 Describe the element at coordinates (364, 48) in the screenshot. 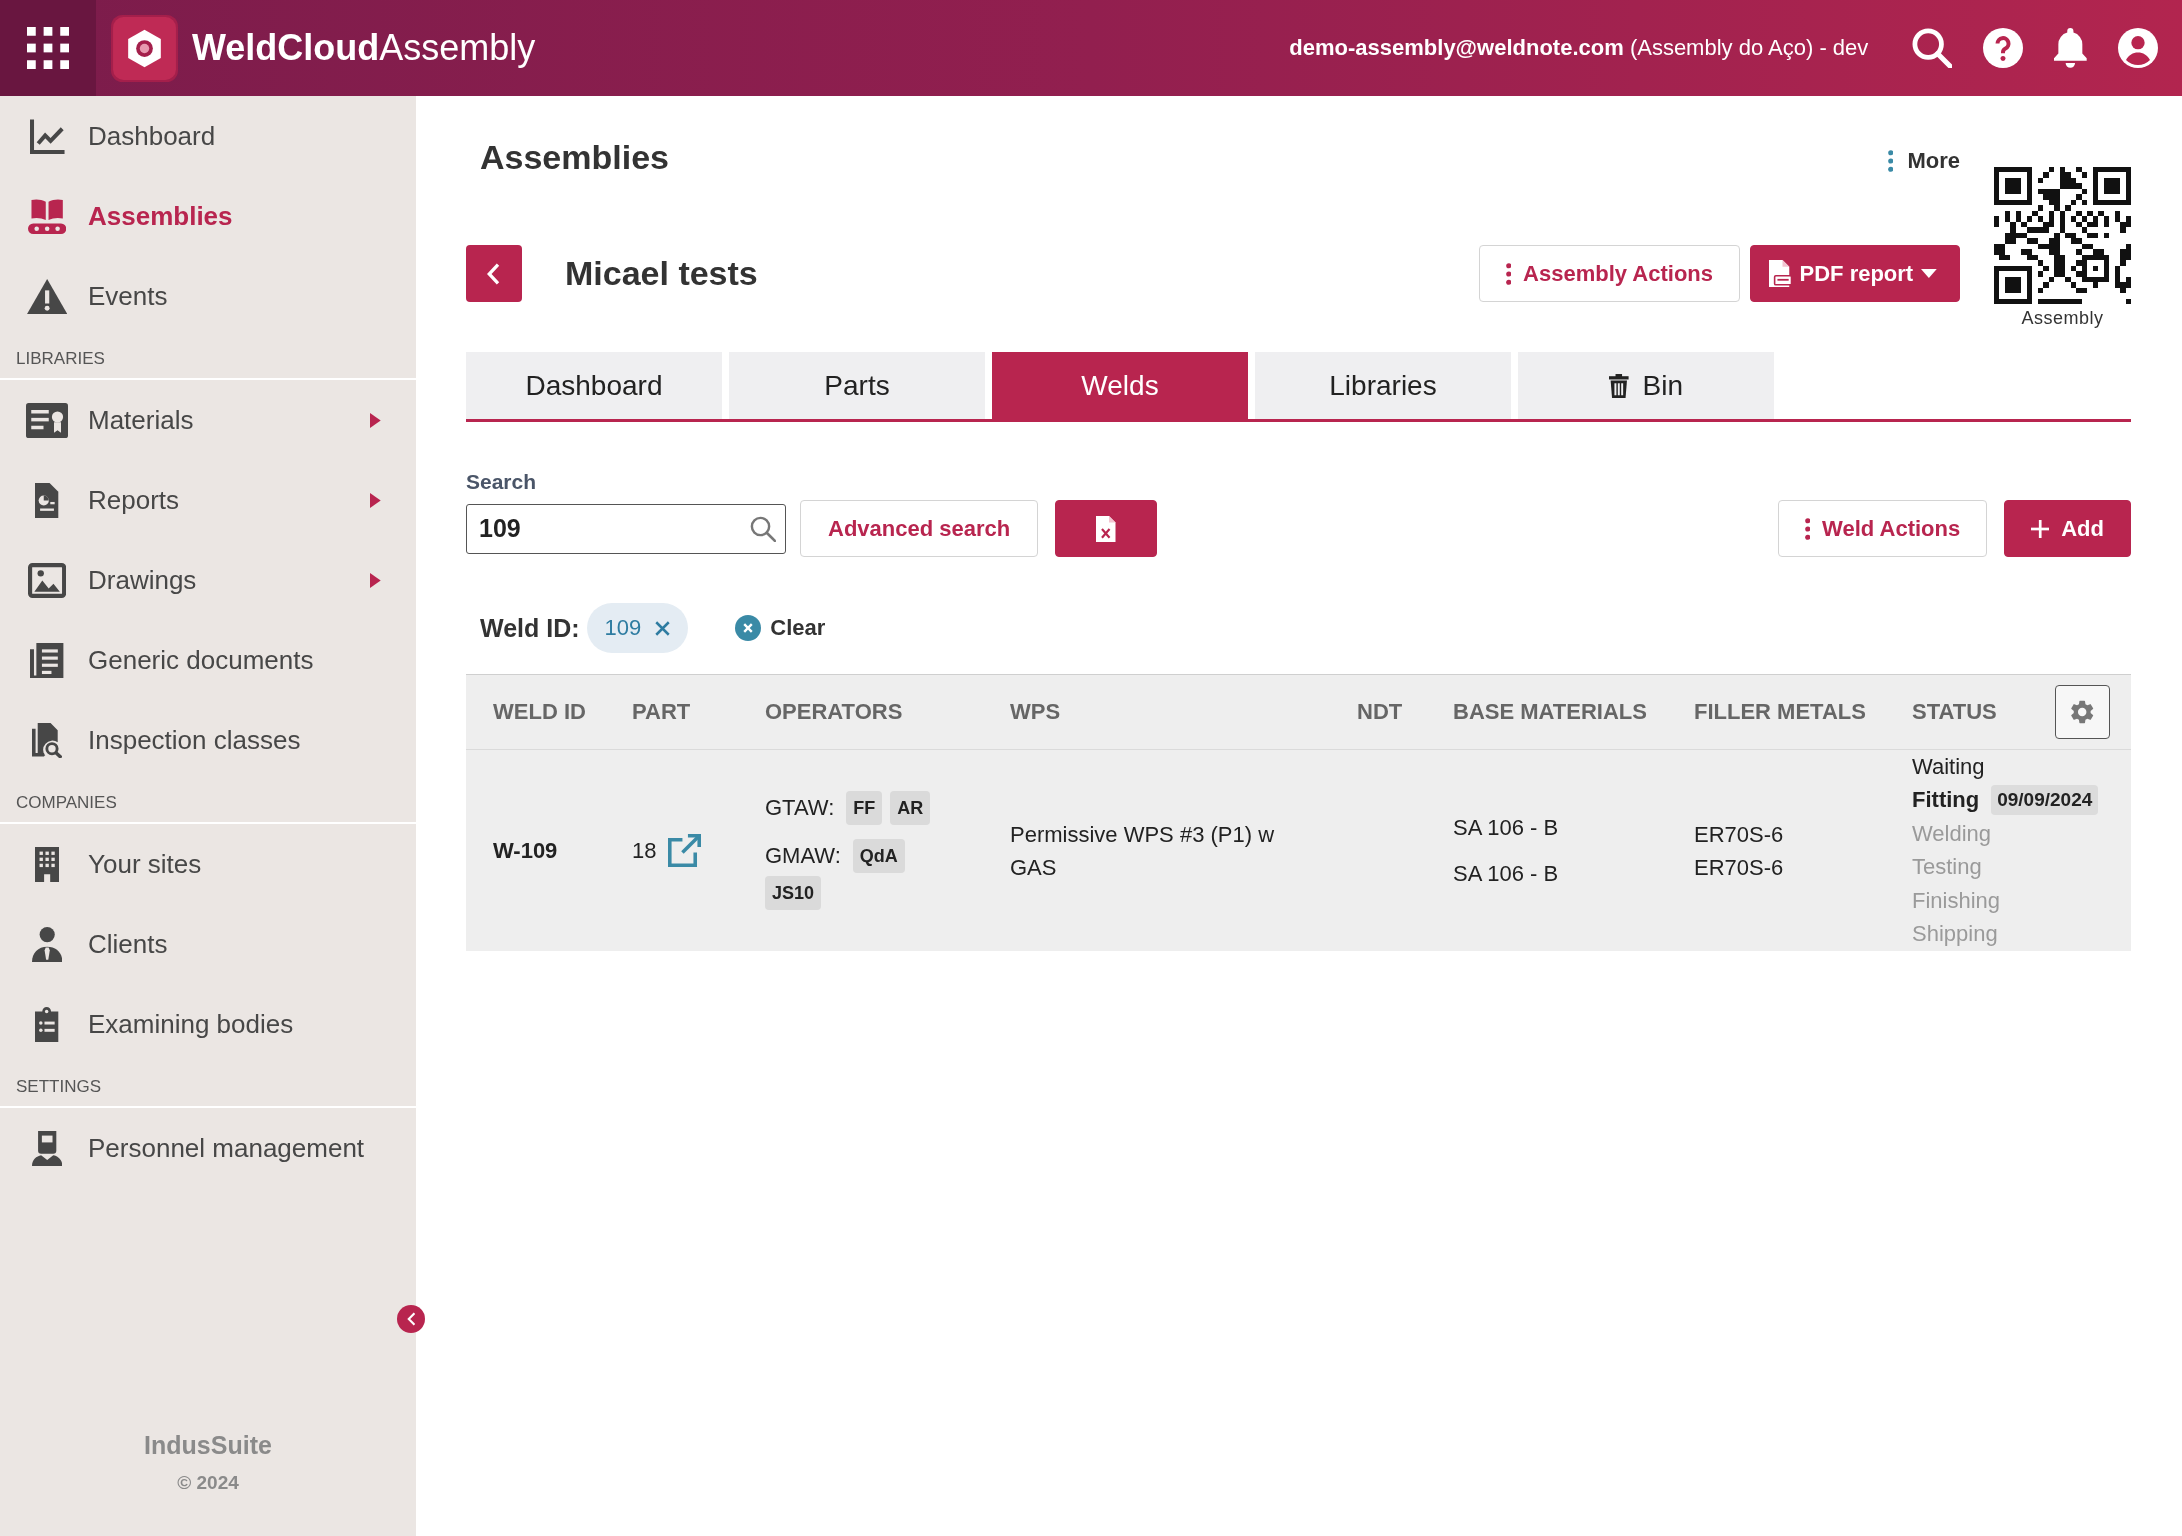

I see `app-name: WeldCloudAssembly` at that location.